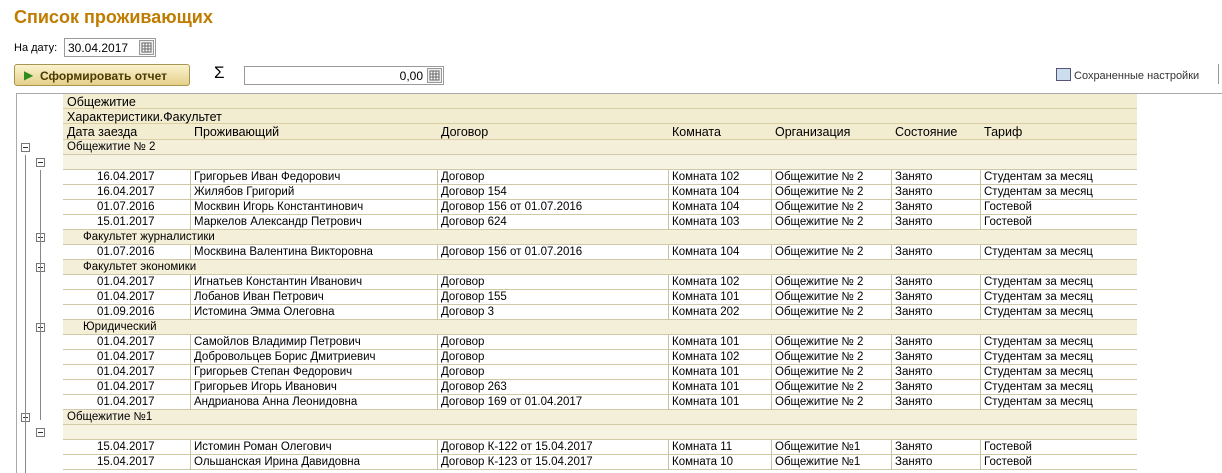  I want to click on col-contract: Договор, so click(464, 132).